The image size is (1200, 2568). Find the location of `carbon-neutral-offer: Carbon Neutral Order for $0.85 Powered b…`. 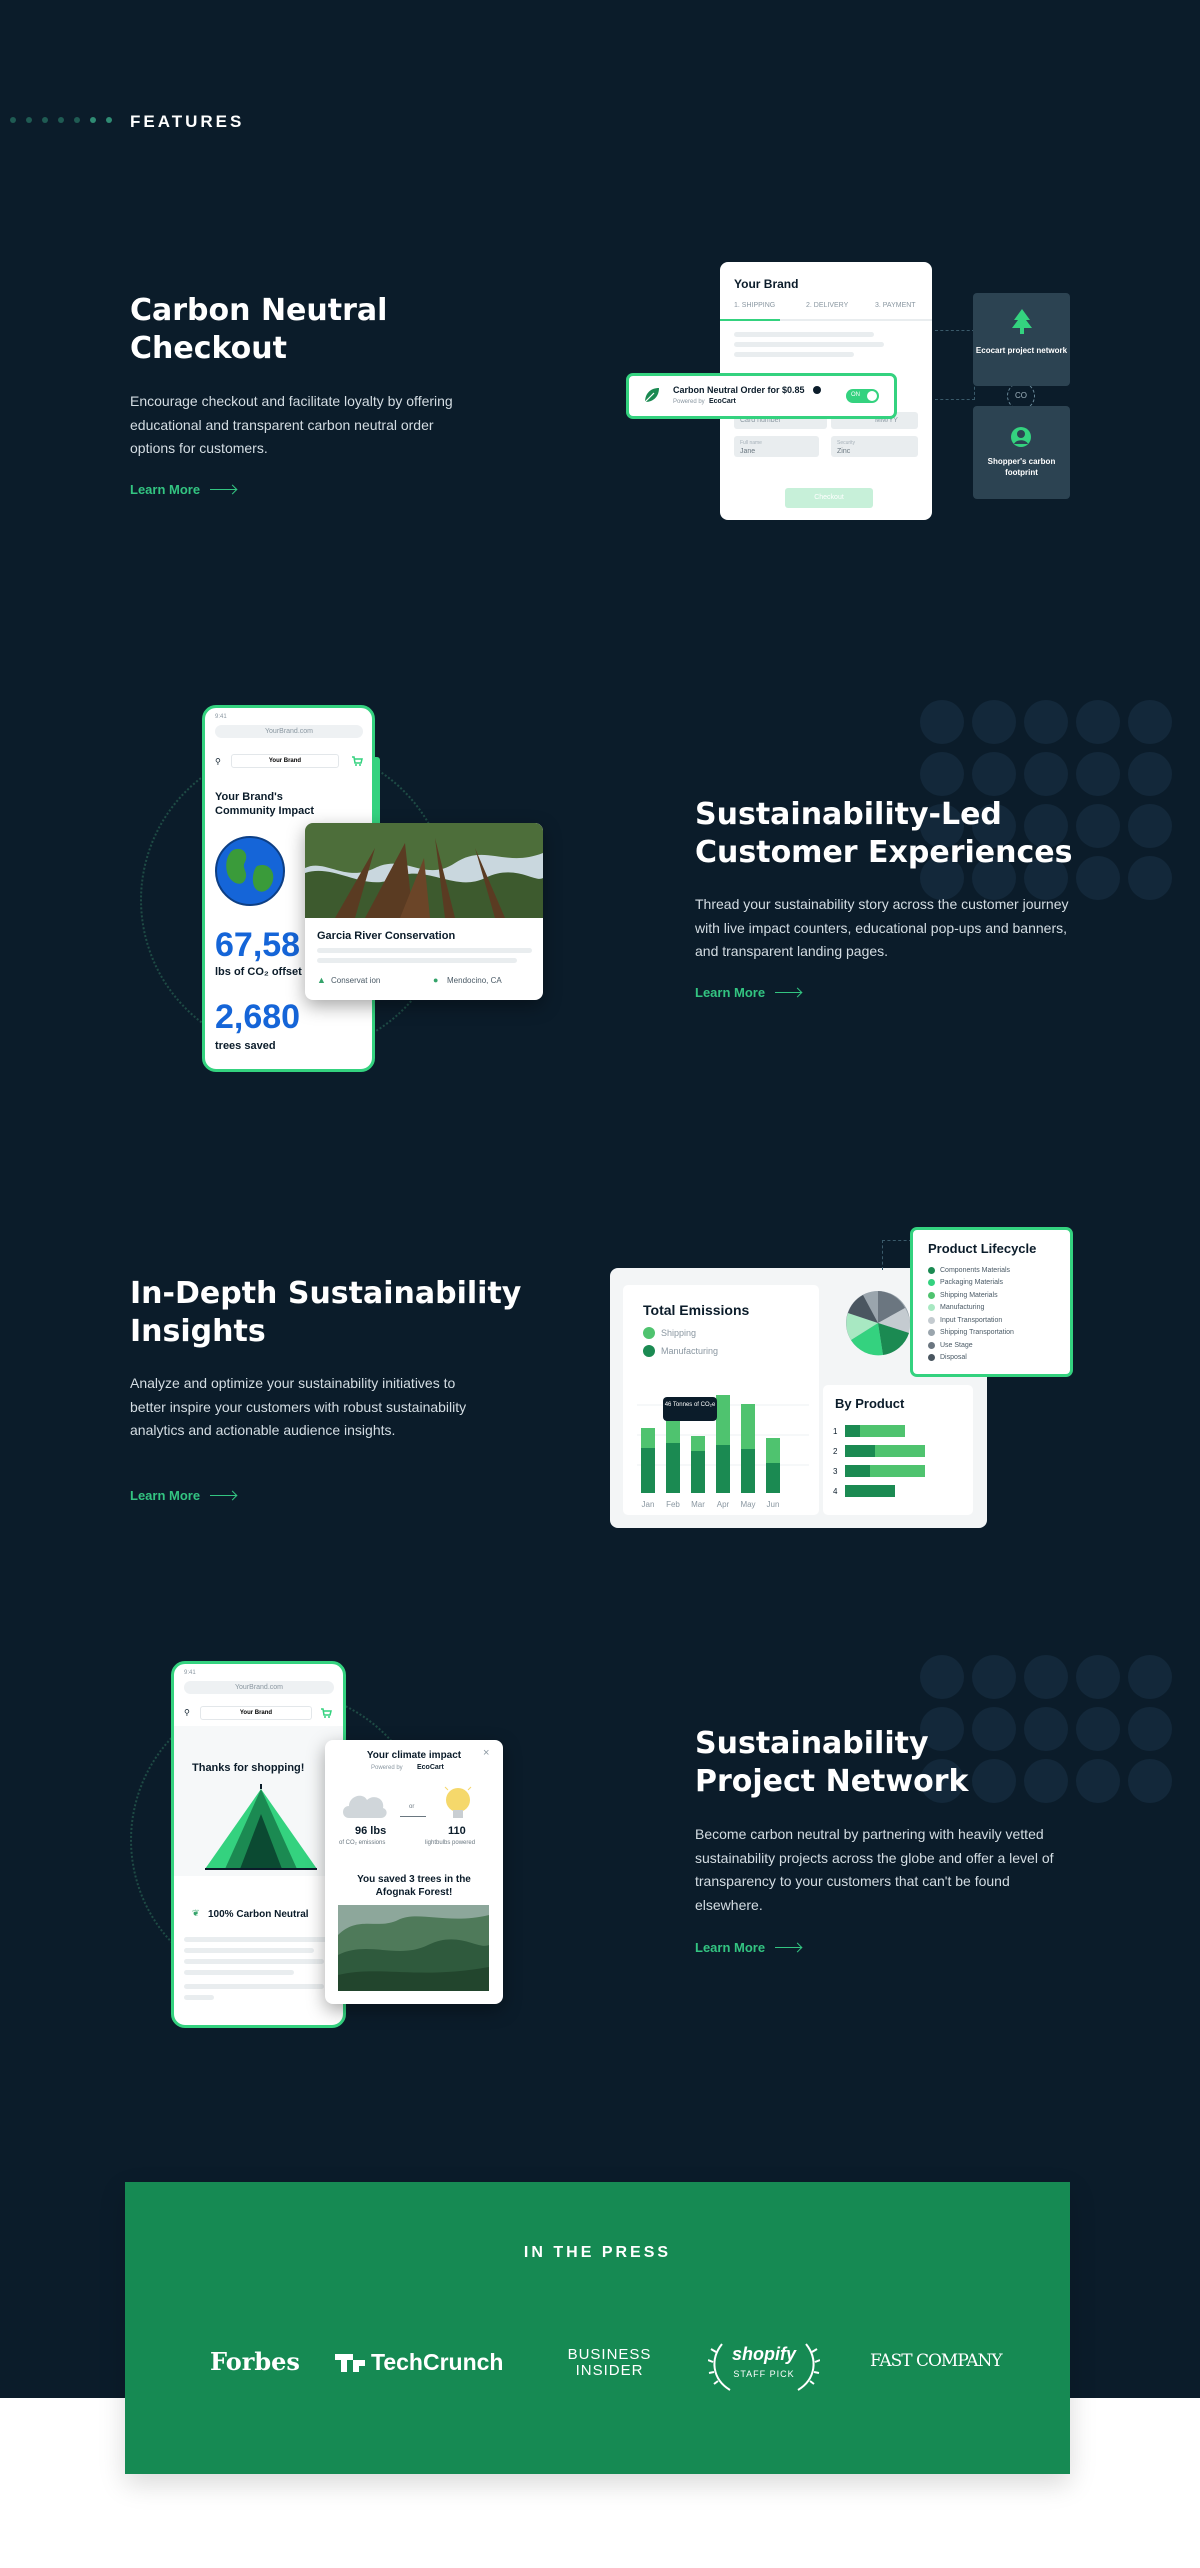

carbon-neutral-offer: Carbon Neutral Order for $0.85 Powered b… is located at coordinates (761, 396).